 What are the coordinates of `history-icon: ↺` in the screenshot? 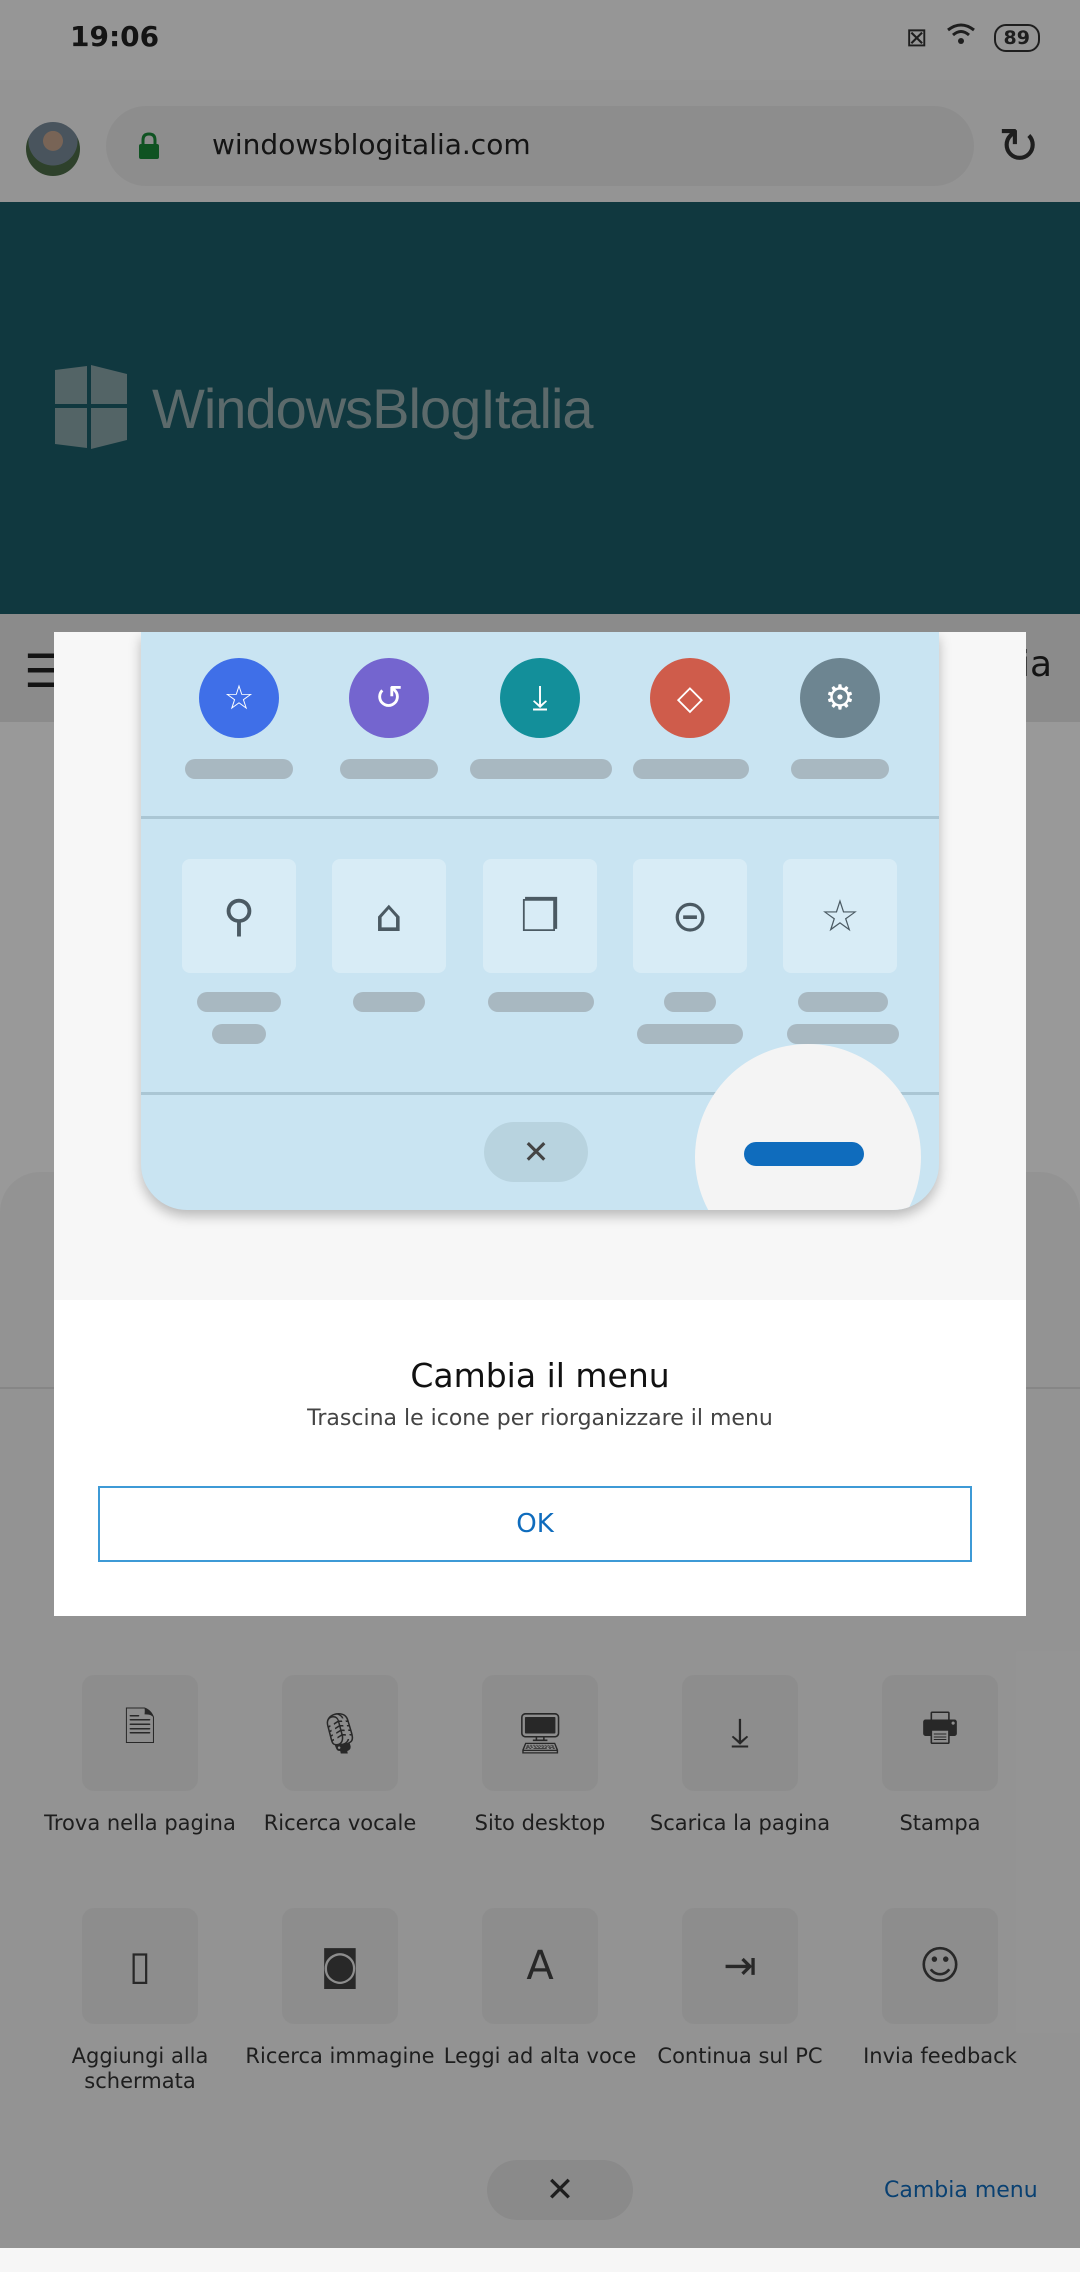 It's located at (389, 698).